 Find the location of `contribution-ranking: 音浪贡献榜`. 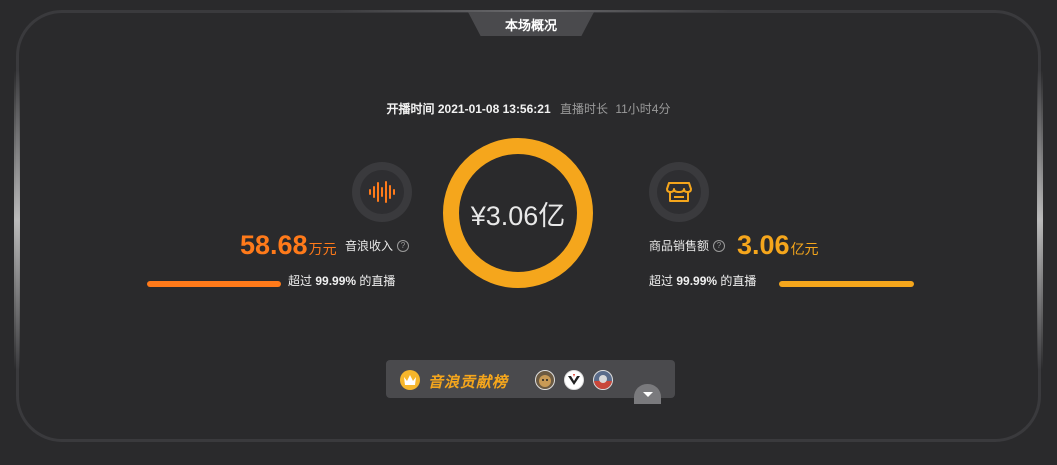

contribution-ranking: 音浪贡献榜 is located at coordinates (530, 379).